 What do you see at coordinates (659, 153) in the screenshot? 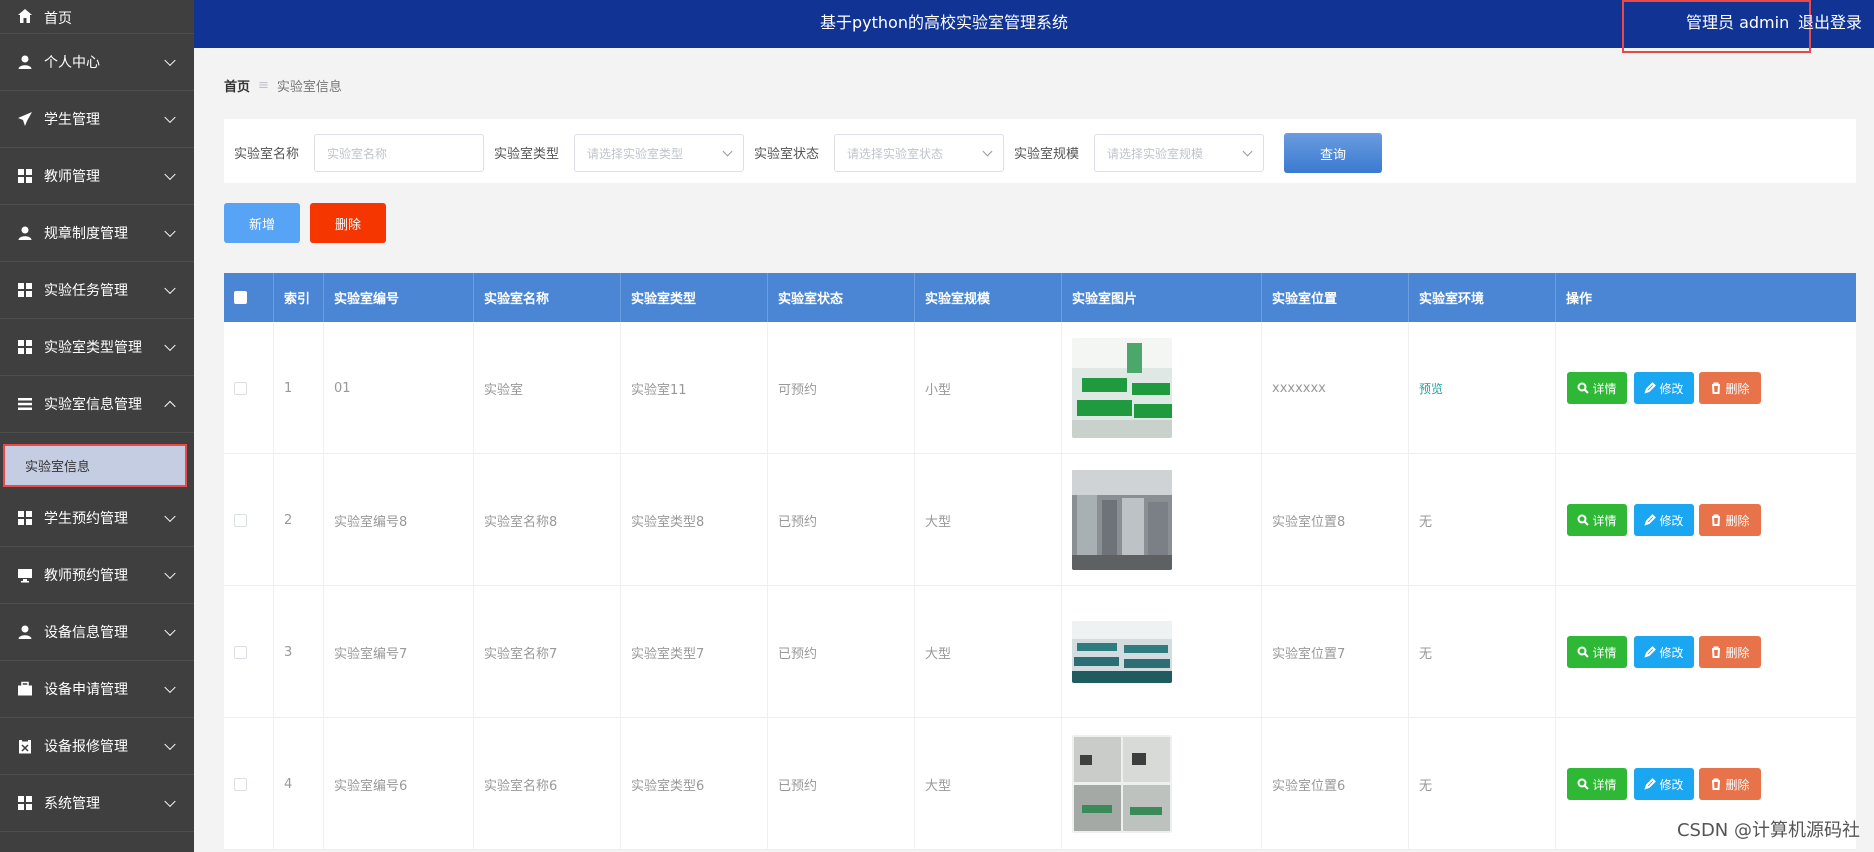
I see `lab-type-select: 请选择实验室类型` at bounding box center [659, 153].